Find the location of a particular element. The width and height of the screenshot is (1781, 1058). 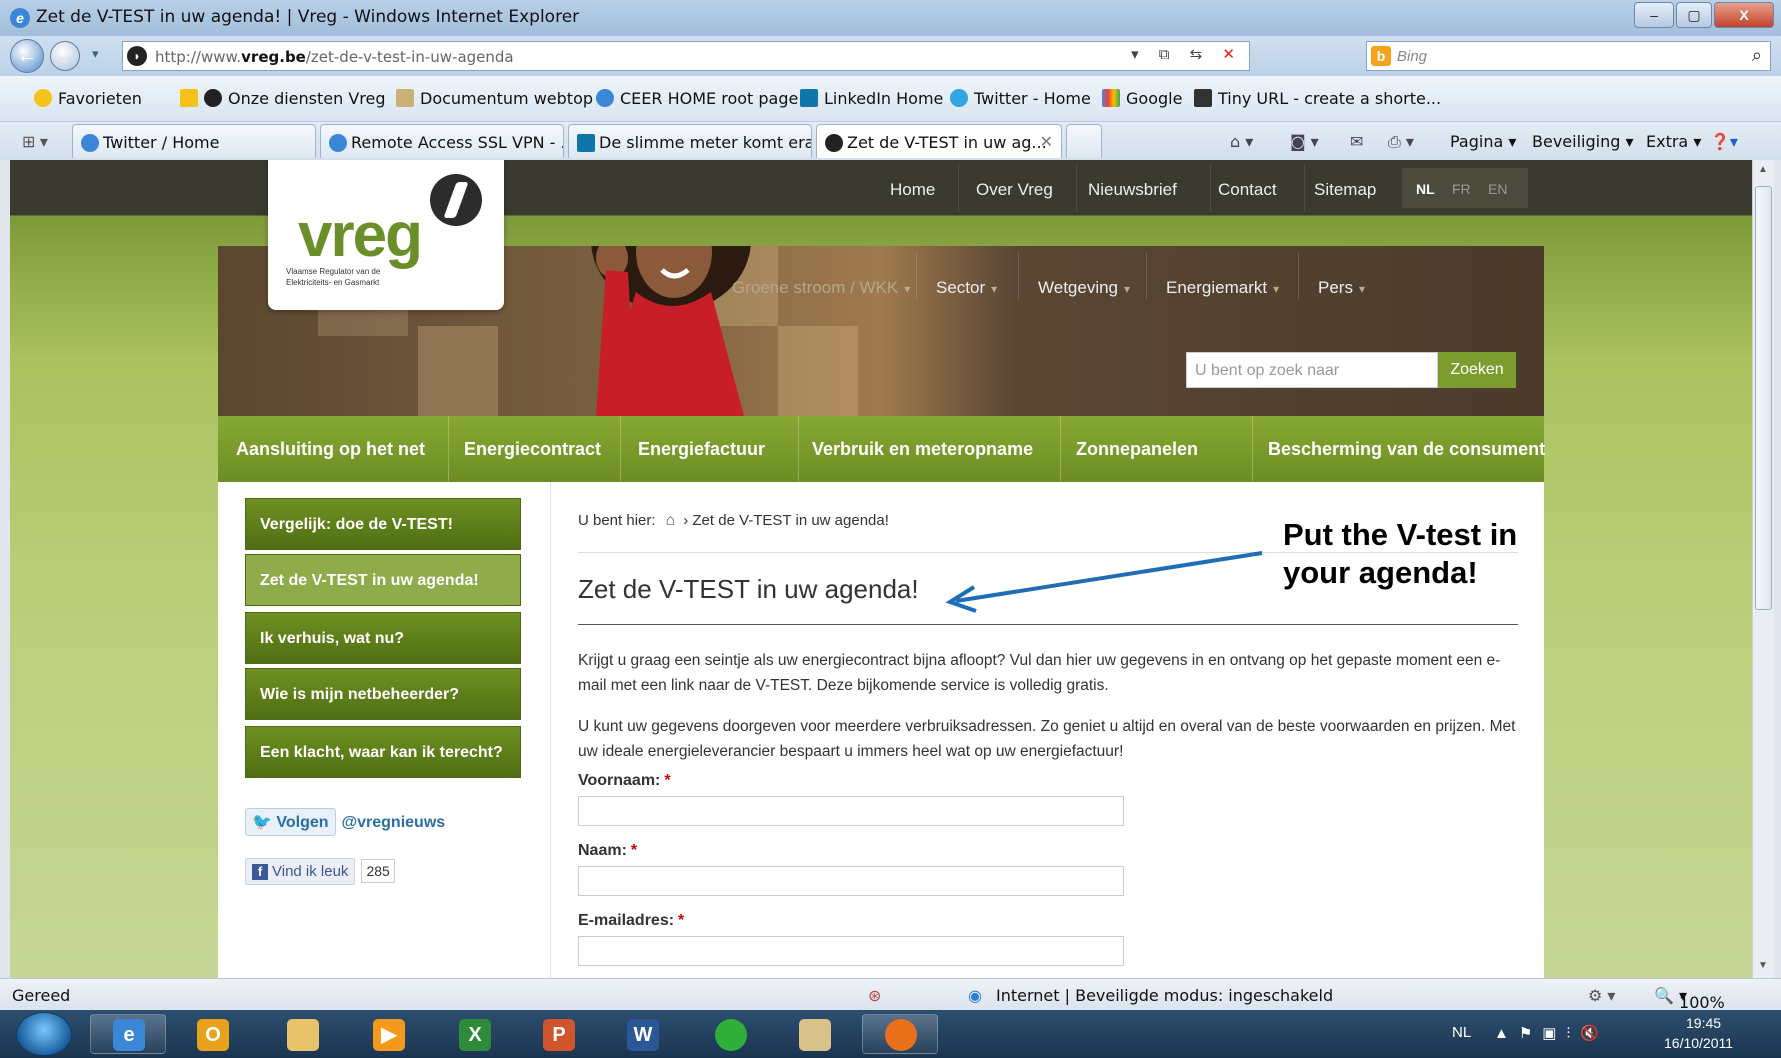

vreg-flame-icon is located at coordinates (456, 200).